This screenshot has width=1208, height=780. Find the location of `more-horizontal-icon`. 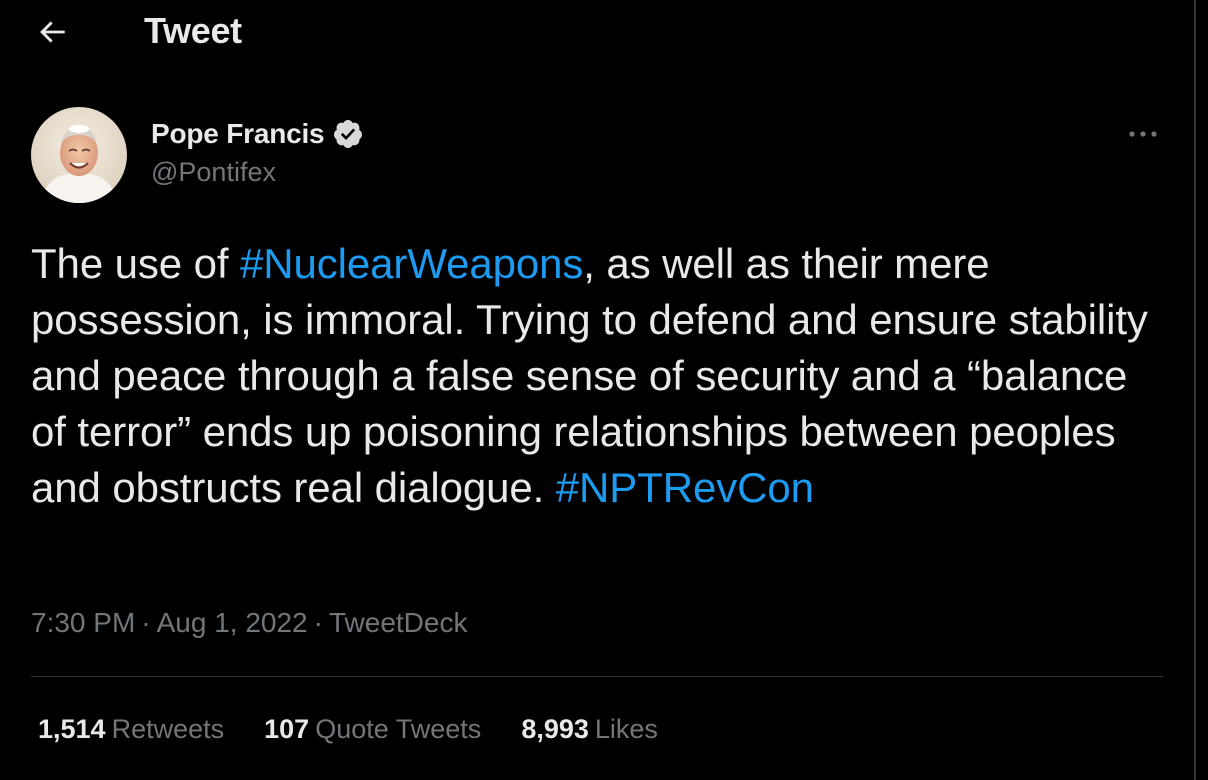

more-horizontal-icon is located at coordinates (1143, 134).